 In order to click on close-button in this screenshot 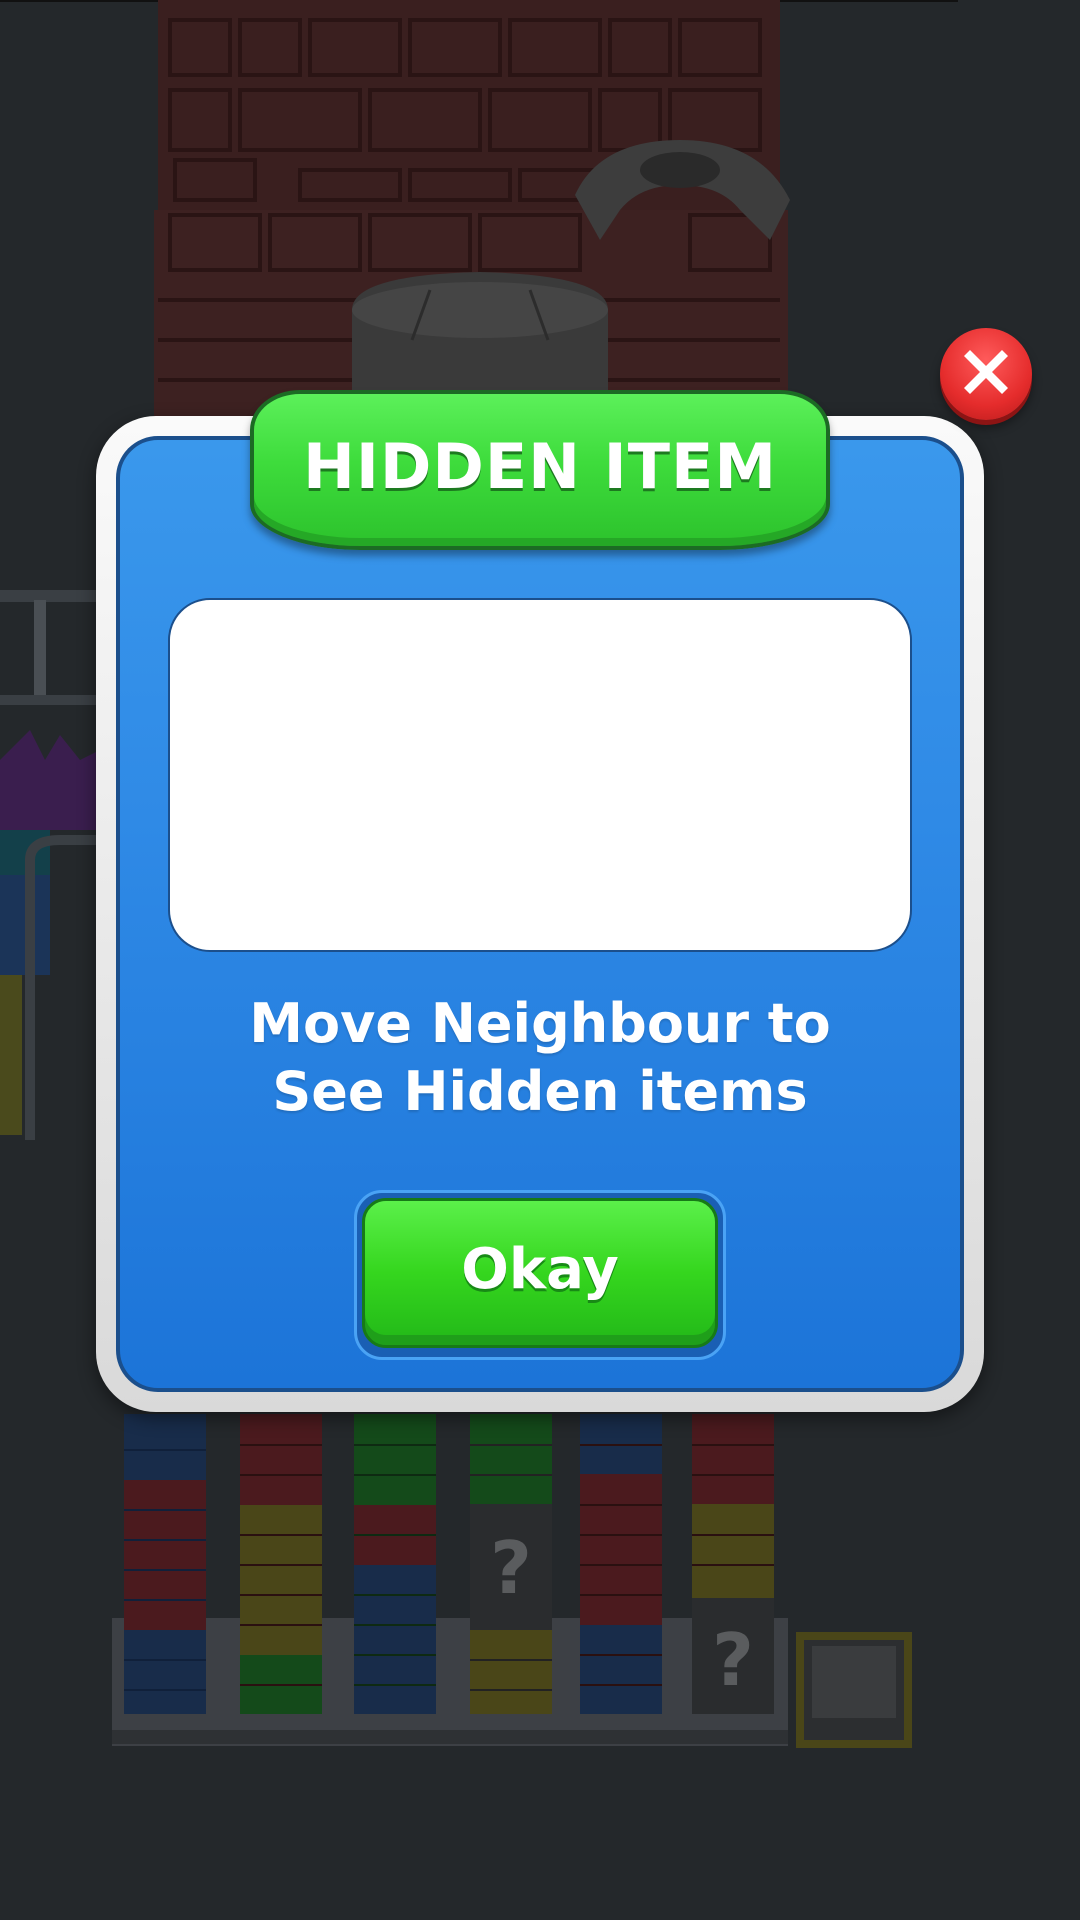, I will do `click(986, 374)`.